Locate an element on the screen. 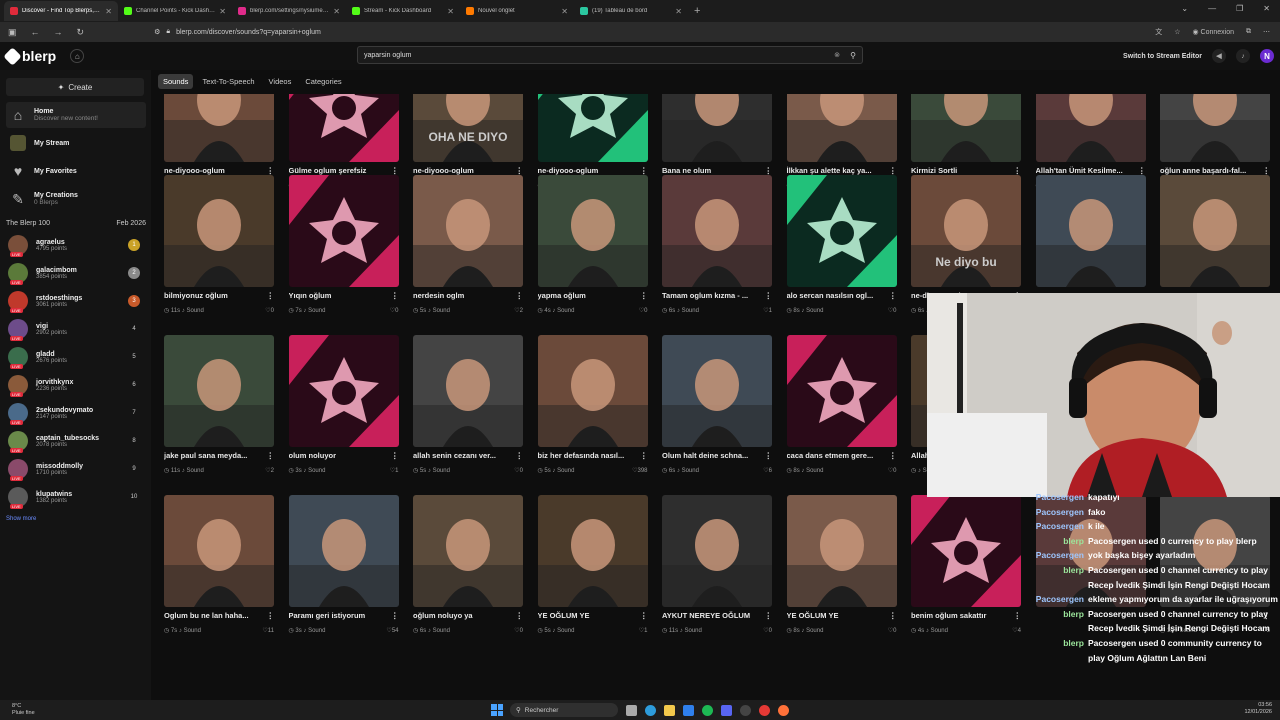 This screenshot has width=1280, height=720. sound-card: ne-diyooo-oglum⋮◷ 6s ♪ Sound♡0 is located at coordinates (220, 141).